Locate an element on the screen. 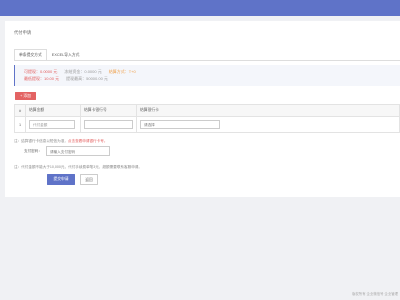 The width and height of the screenshot is (400, 300). pay-password-input: 请输入支付密码 is located at coordinates (78, 151).